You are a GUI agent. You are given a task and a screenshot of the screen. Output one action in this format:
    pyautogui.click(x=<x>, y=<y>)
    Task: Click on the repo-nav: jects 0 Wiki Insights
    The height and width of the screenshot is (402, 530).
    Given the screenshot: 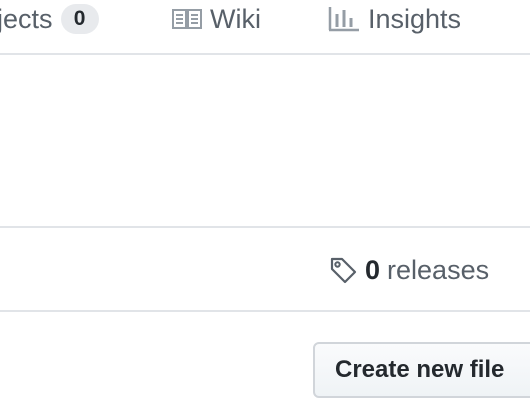 What is the action you would take?
    pyautogui.click(x=265, y=27)
    